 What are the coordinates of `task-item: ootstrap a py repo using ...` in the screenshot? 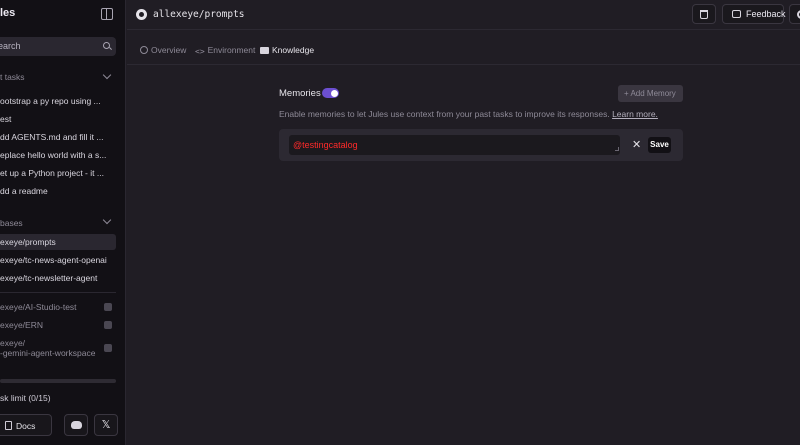 It's located at (59, 101).